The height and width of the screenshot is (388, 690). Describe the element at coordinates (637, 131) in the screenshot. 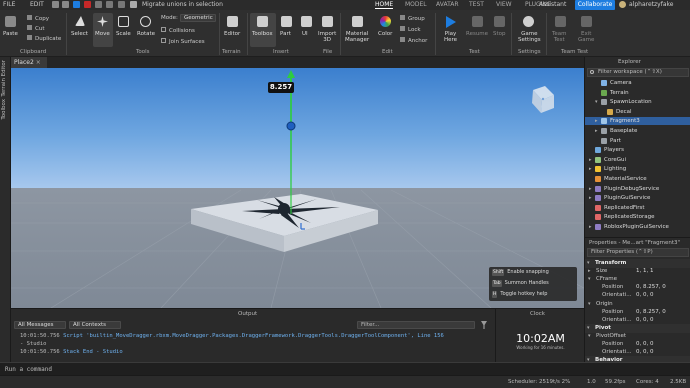

I see `explorer-item: ▸ Baseplate` at that location.